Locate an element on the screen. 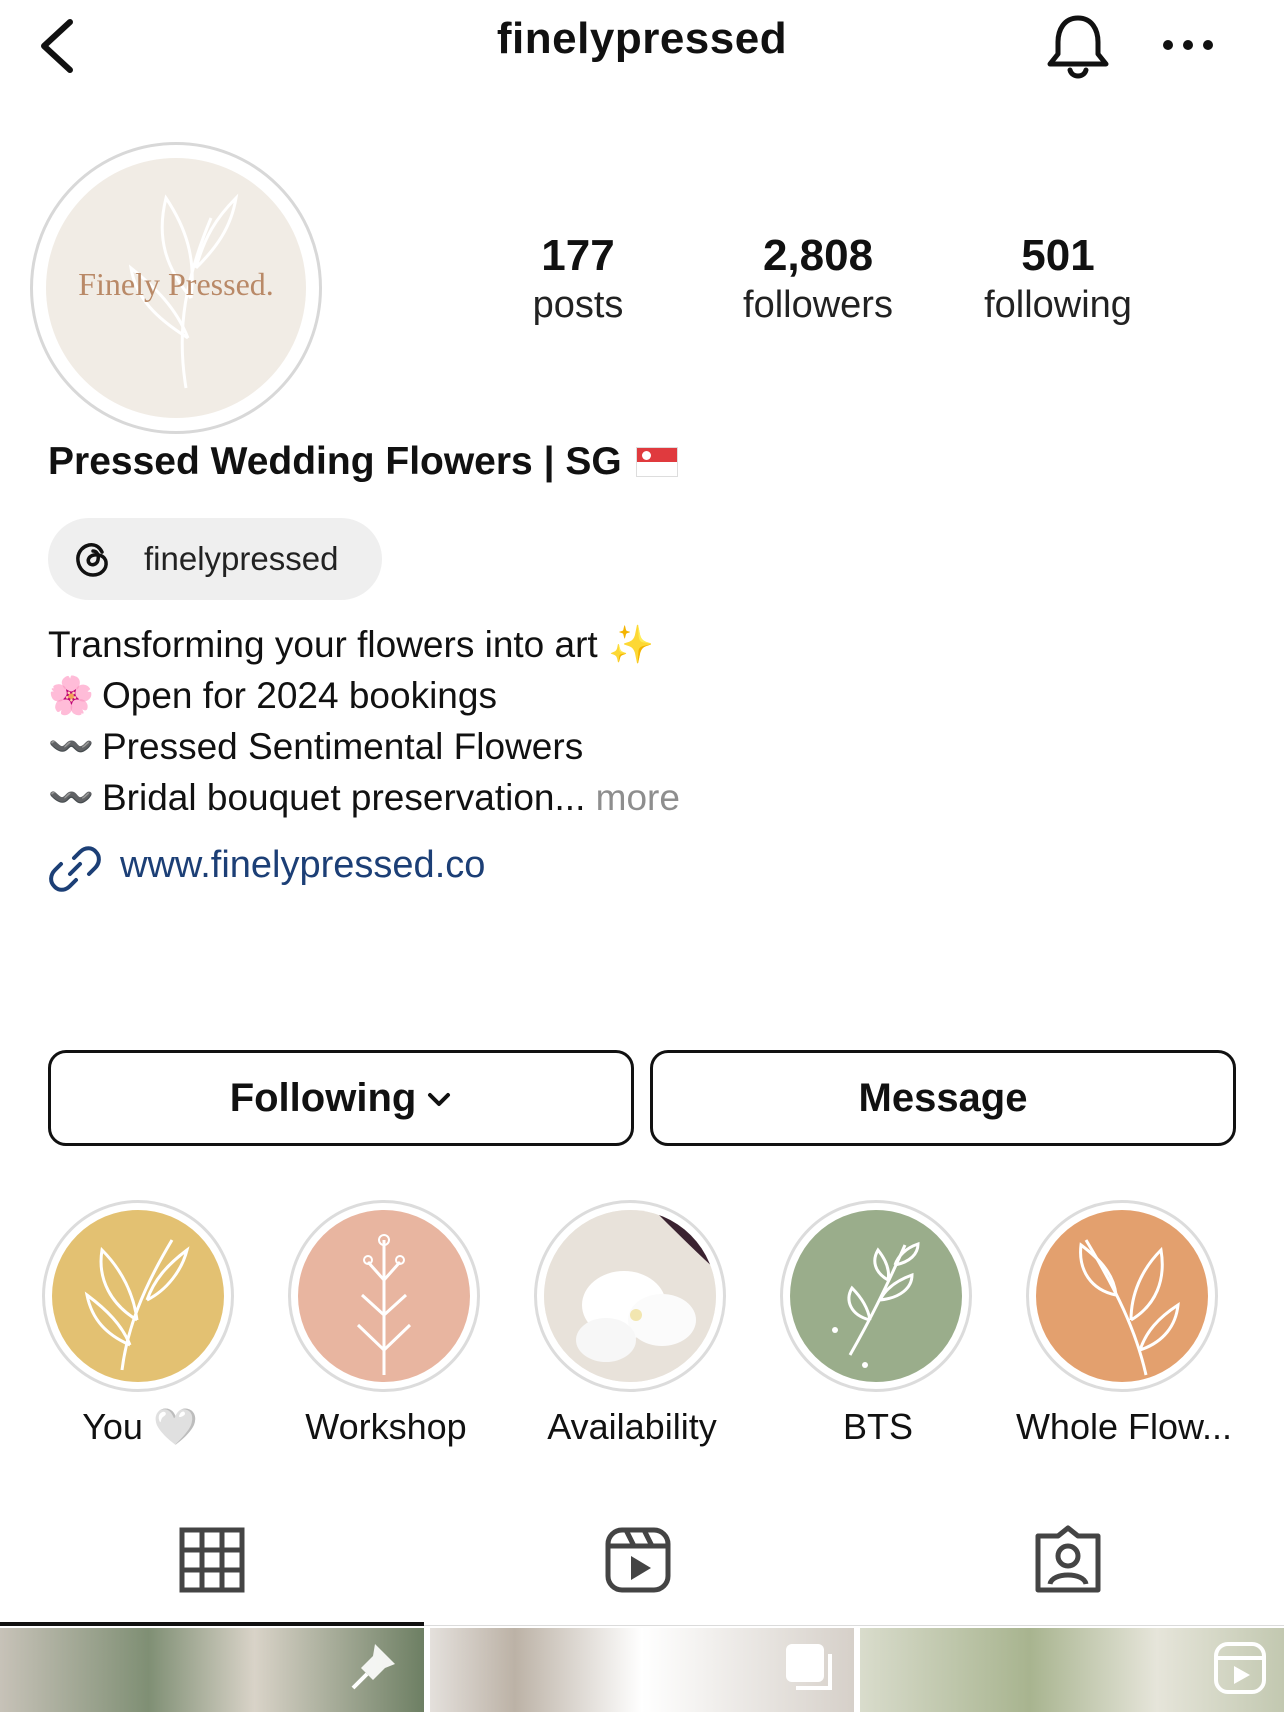 This screenshot has width=1284, height=1712. tagged-icon is located at coordinates (1068, 1560).